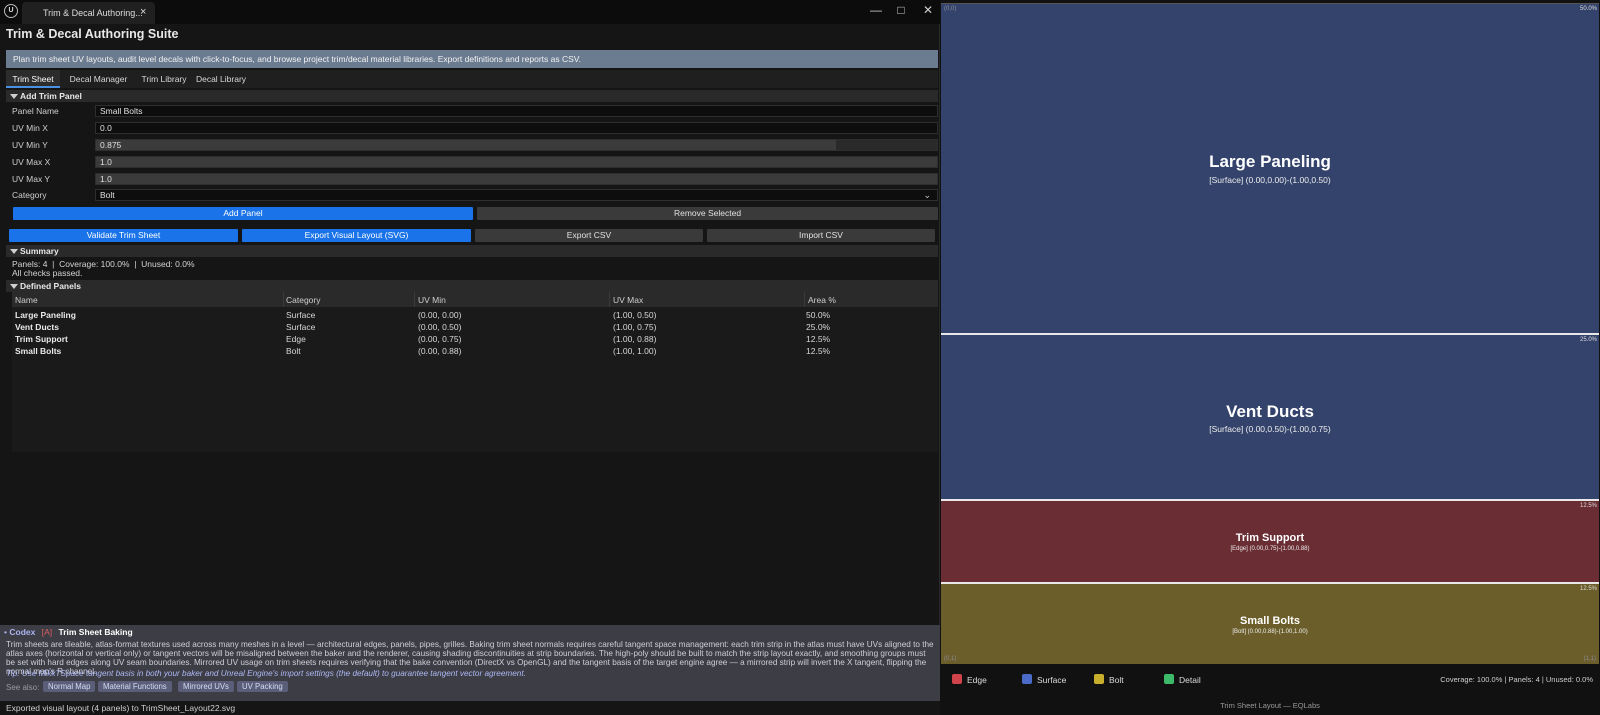 This screenshot has width=1600, height=715. What do you see at coordinates (37, 327) in the screenshot?
I see `cell-name: Vent Ducts` at bounding box center [37, 327].